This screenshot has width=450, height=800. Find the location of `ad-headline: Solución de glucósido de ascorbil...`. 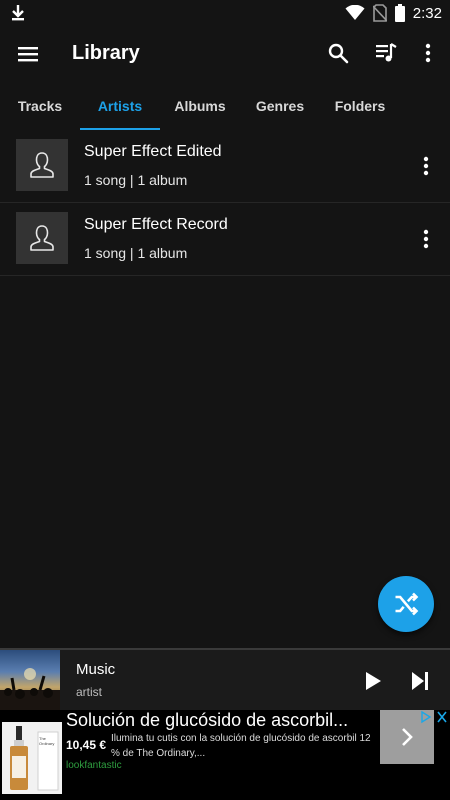

ad-headline: Solución de glucósido de ascorbil... is located at coordinates (221, 720).